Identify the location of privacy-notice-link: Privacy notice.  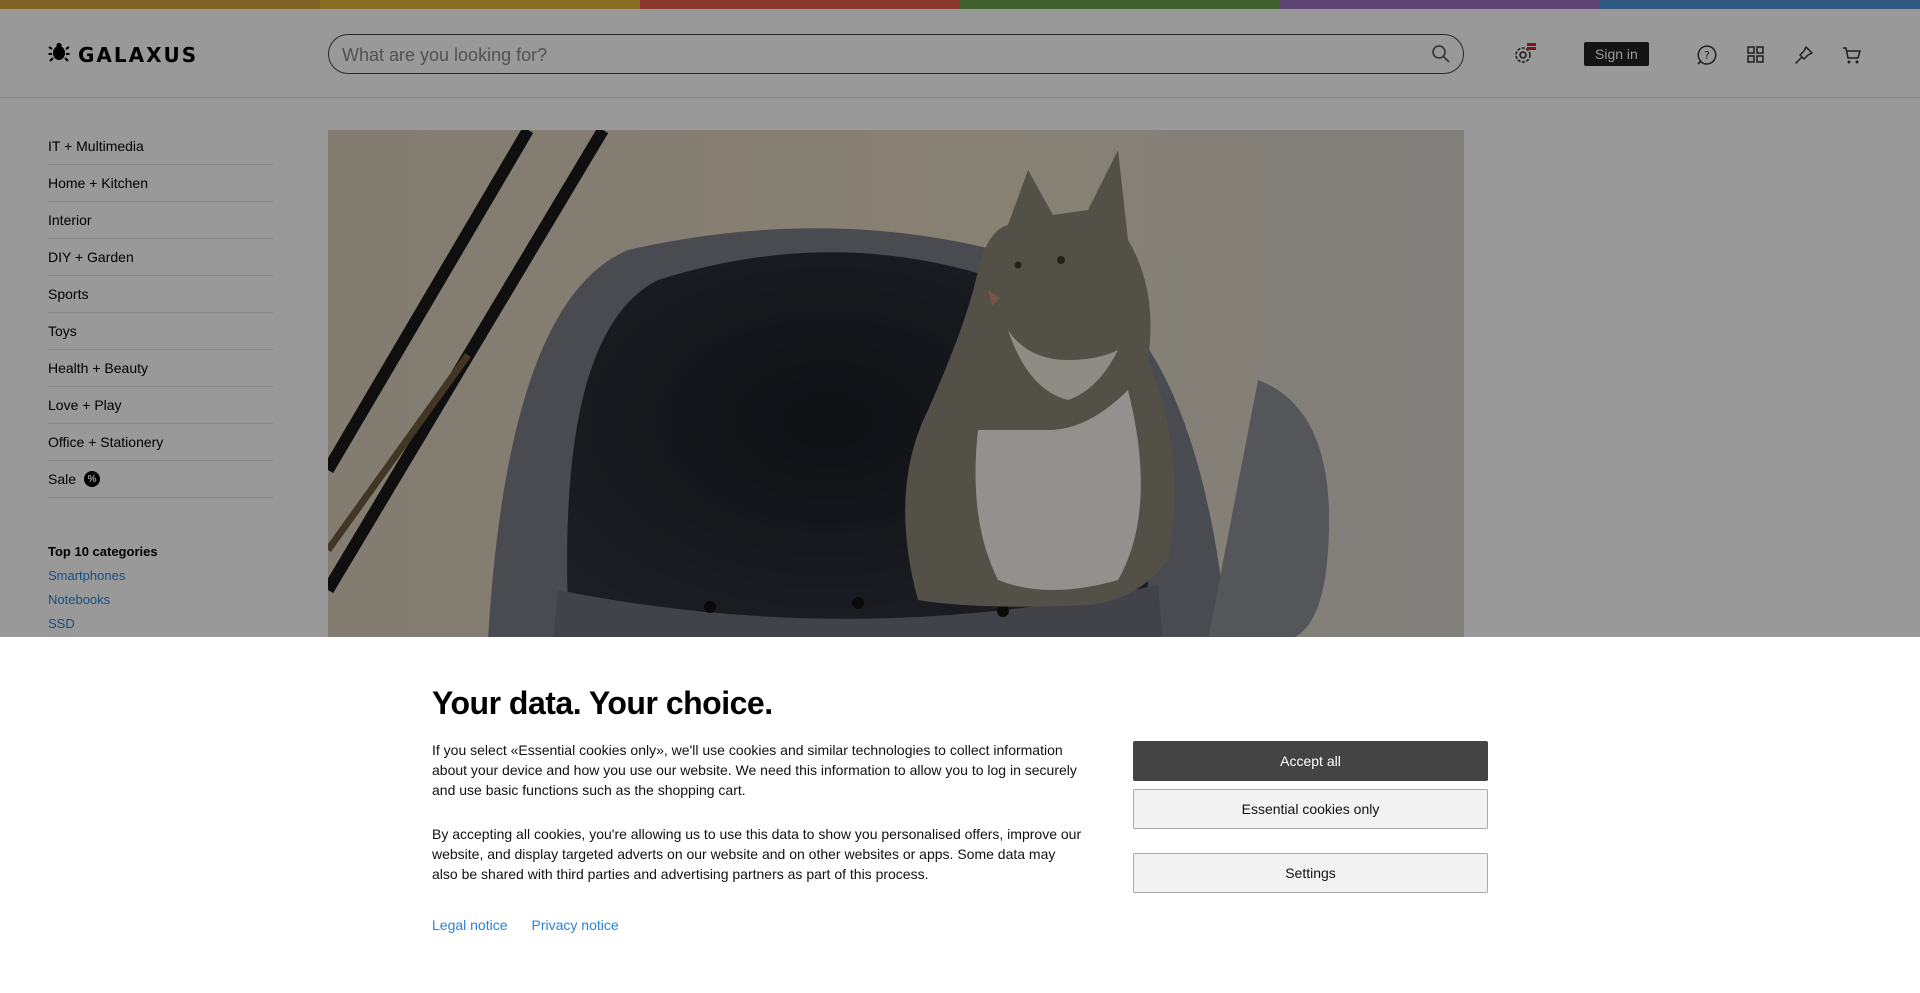
(575, 925).